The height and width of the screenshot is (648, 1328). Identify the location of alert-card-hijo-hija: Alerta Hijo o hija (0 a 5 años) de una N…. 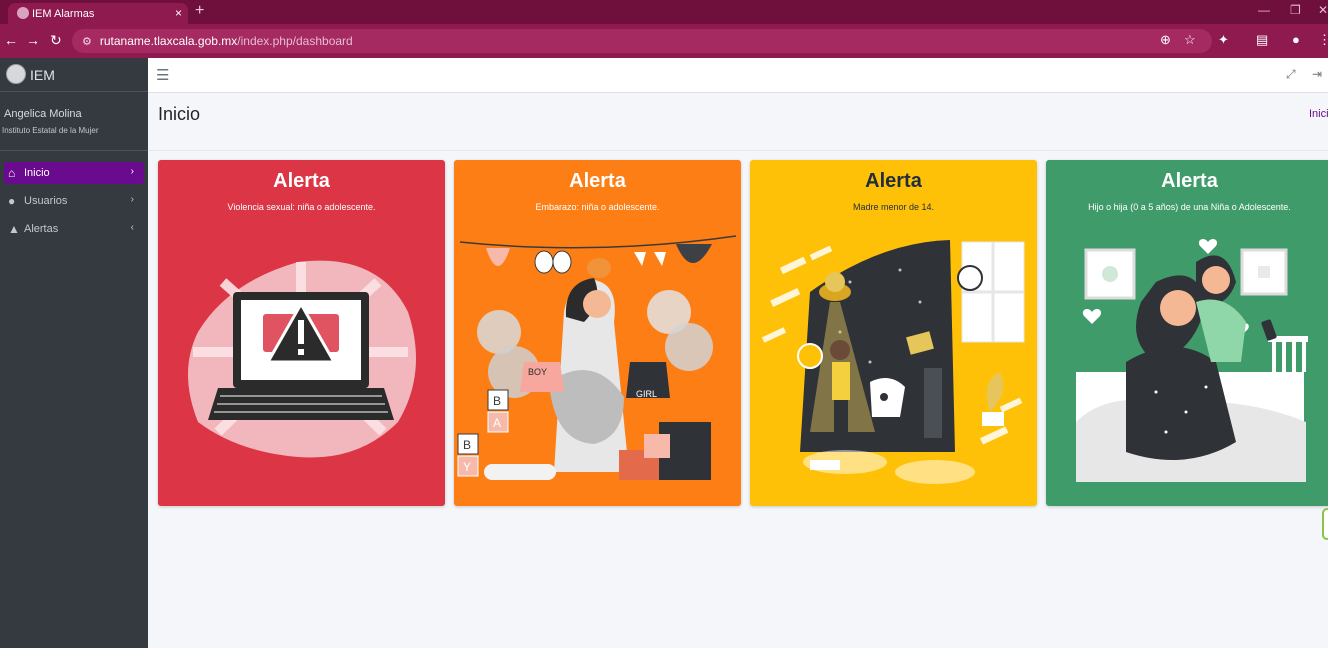
(1187, 333).